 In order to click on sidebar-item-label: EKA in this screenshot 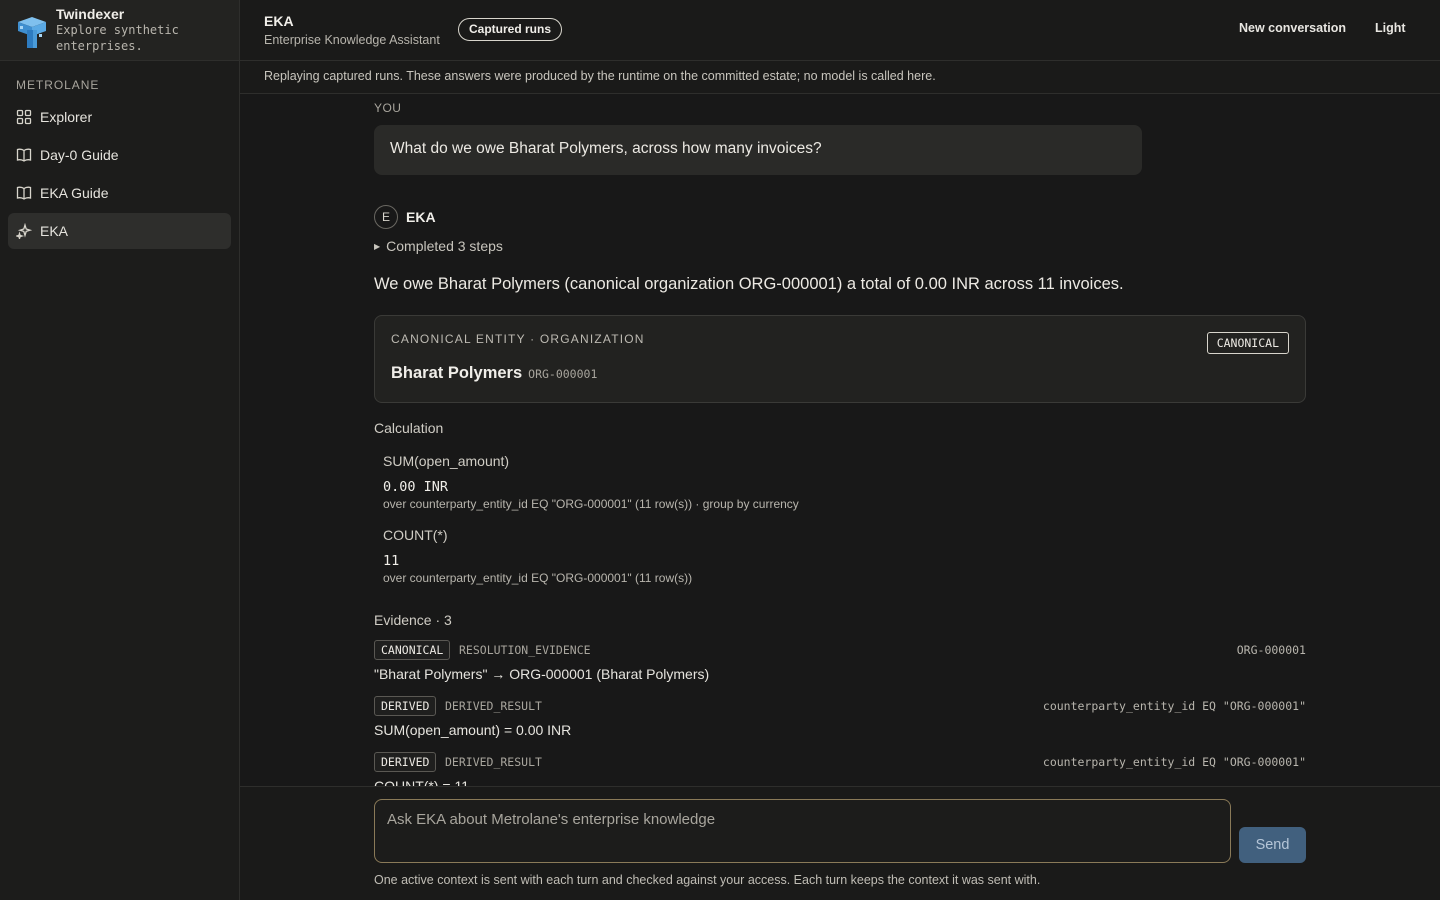, I will do `click(54, 231)`.